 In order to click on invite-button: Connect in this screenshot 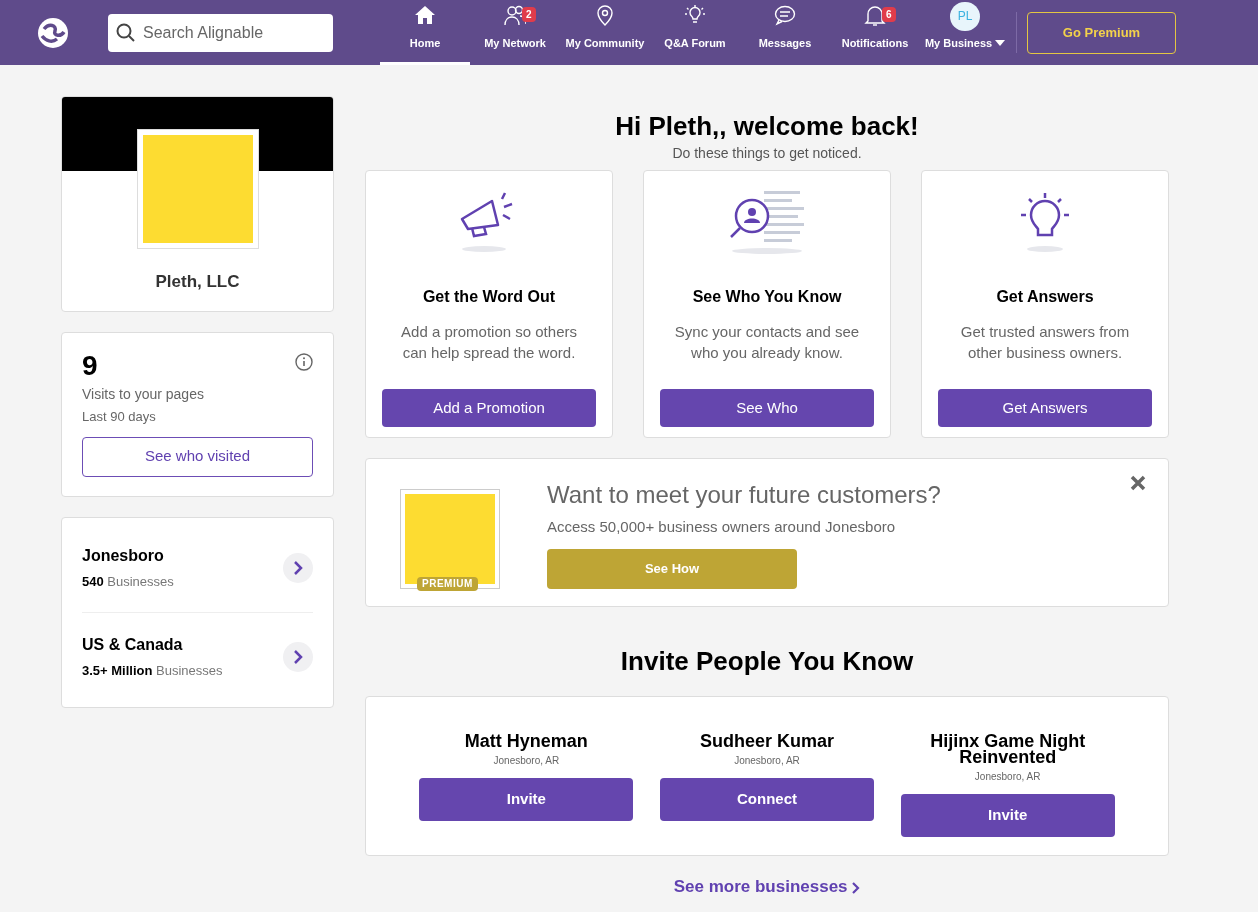, I will do `click(767, 799)`.